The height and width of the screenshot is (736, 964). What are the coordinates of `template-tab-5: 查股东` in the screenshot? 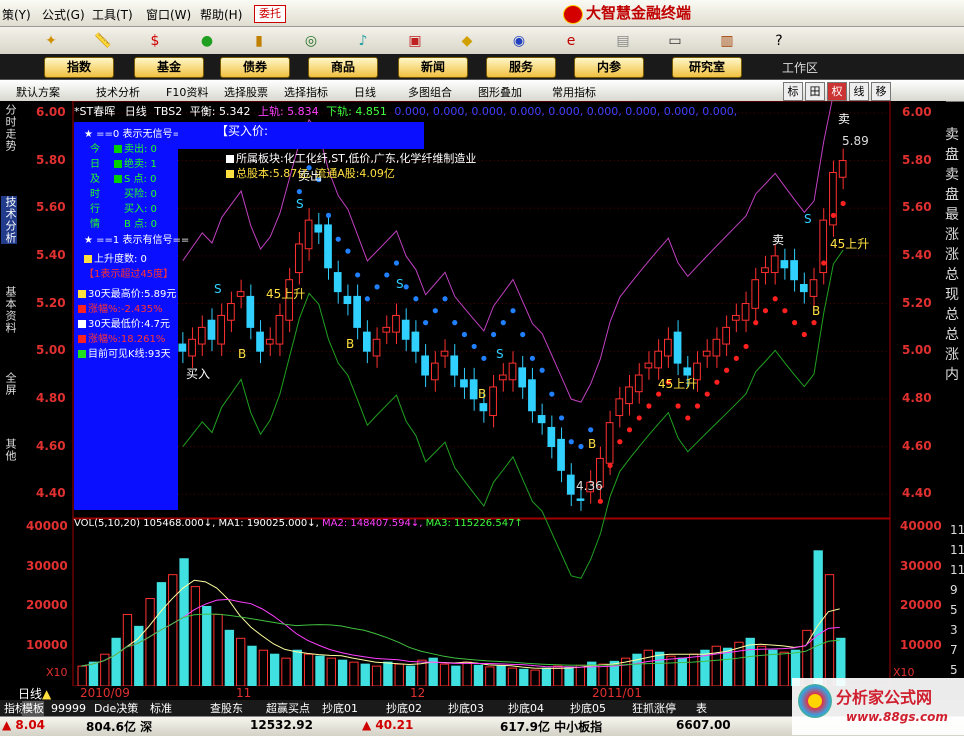 It's located at (226, 708).